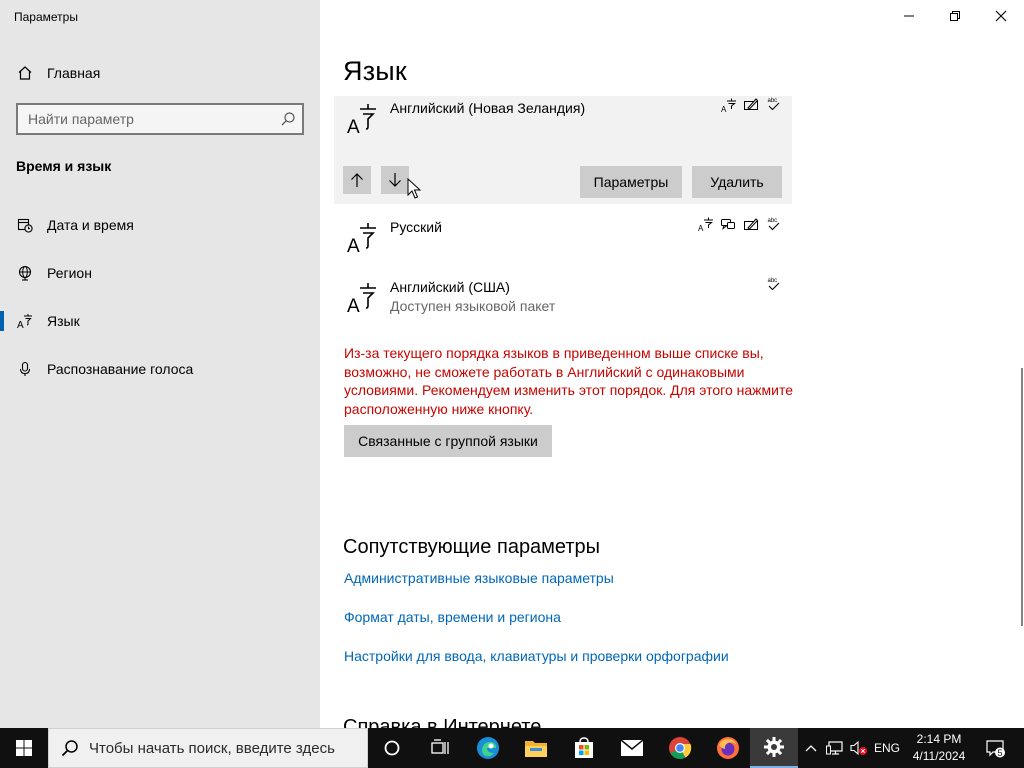  I want to click on clock-date: 4/11/2024, so click(939, 756).